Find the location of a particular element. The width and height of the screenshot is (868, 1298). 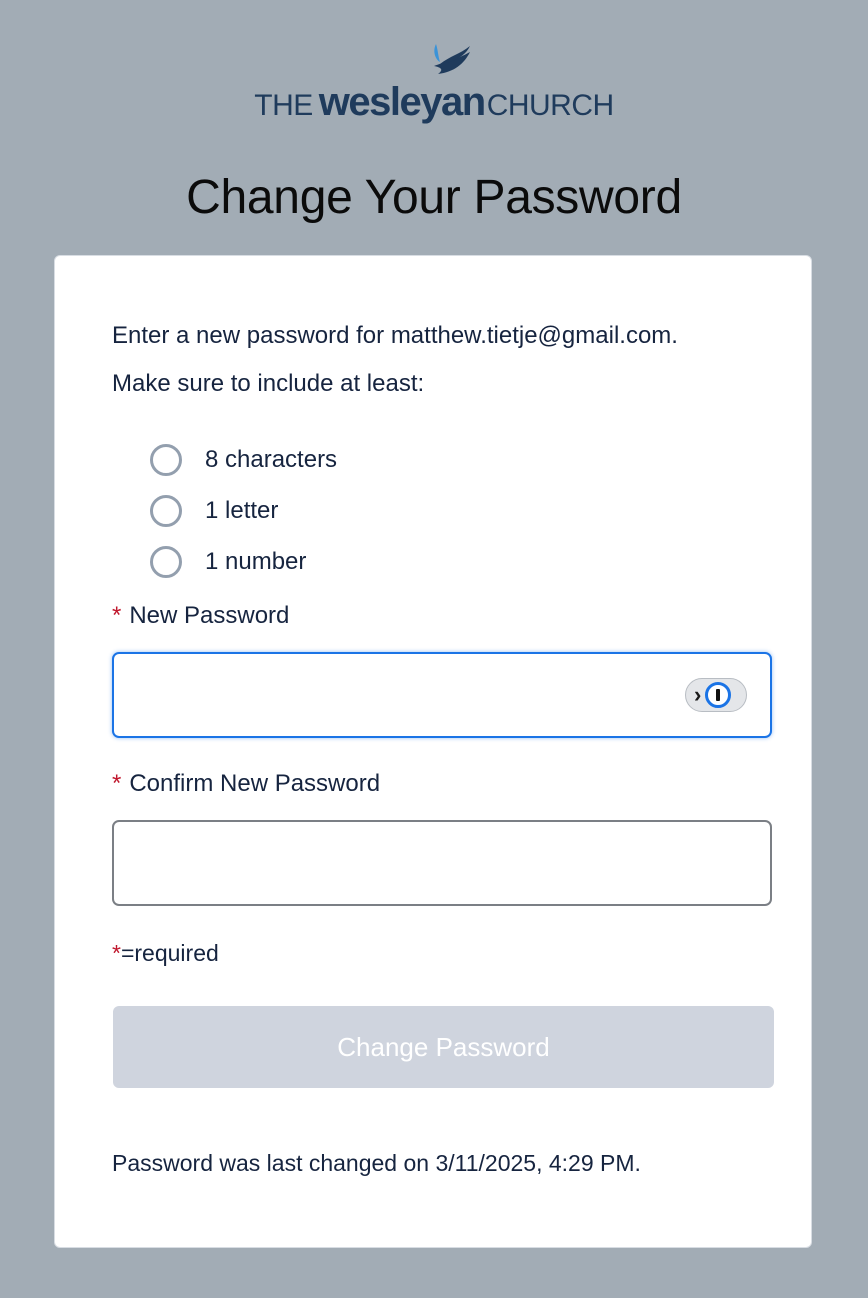

confirm-password-input is located at coordinates (442, 863).